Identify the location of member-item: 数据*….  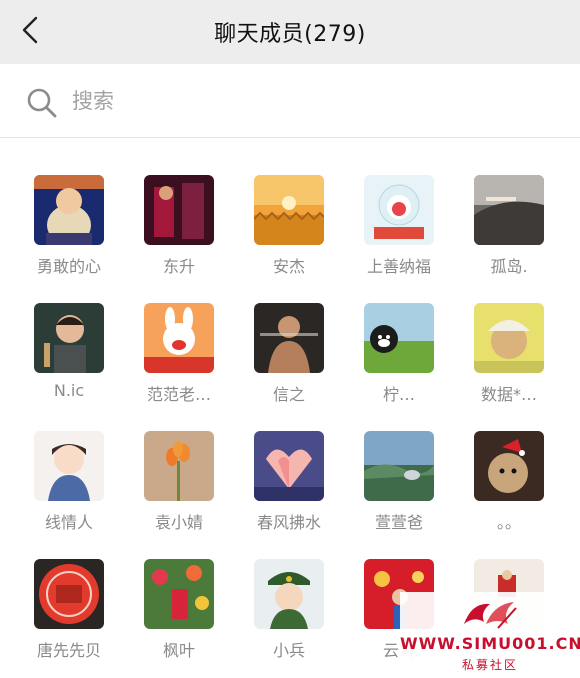
(509, 335).